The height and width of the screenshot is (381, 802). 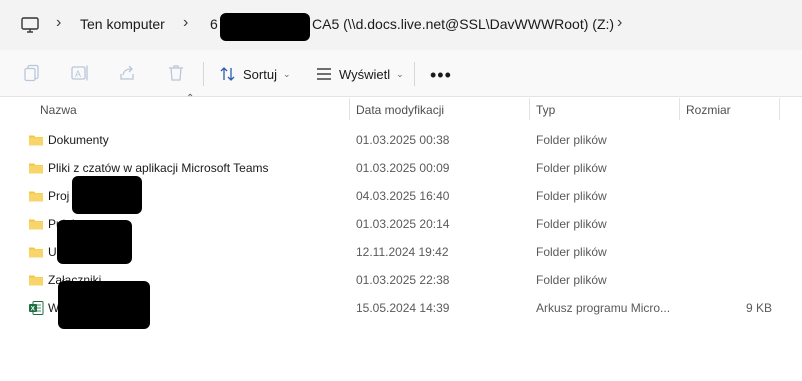 I want to click on command-bar: A Sortuj ⌄ Wyświetl ⌄ •••, so click(x=401, y=73).